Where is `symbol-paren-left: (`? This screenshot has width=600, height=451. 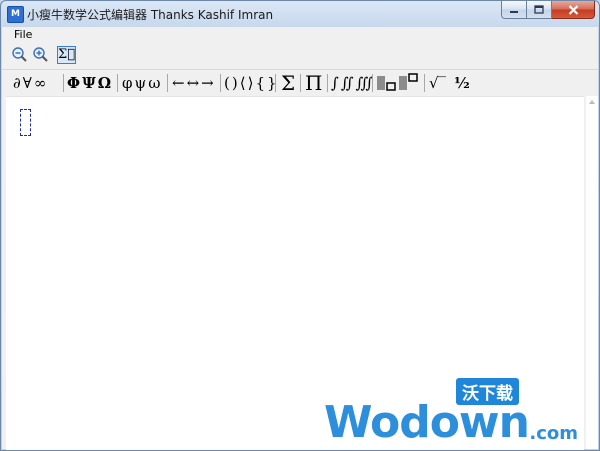
symbol-paren-left: ( is located at coordinates (227, 83).